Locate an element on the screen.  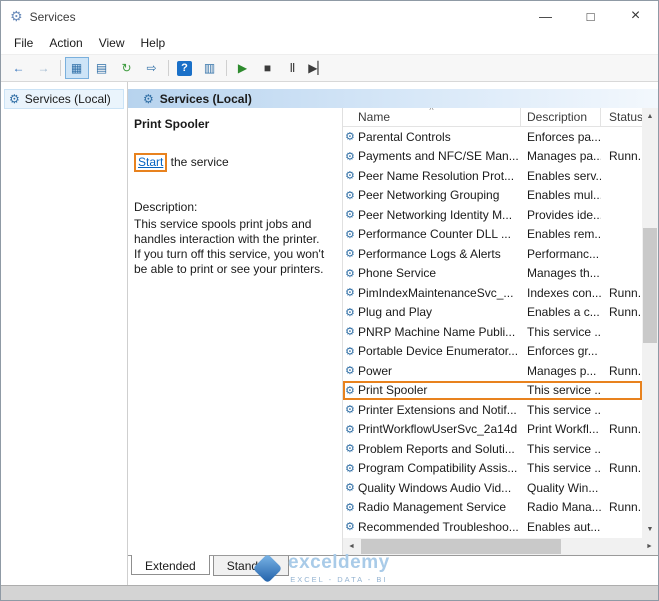
scroll-up-icon: ▲ is located at coordinates (650, 116).